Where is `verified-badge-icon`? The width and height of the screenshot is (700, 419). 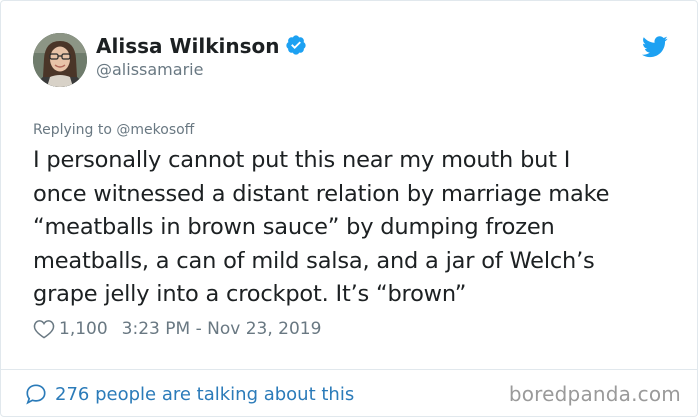
verified-badge-icon is located at coordinates (295, 45).